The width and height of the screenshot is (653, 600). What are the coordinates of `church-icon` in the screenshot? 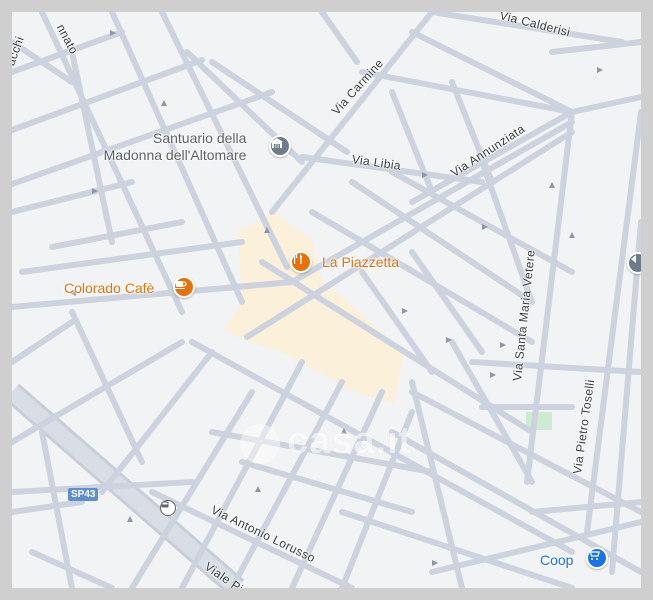 It's located at (280, 146).